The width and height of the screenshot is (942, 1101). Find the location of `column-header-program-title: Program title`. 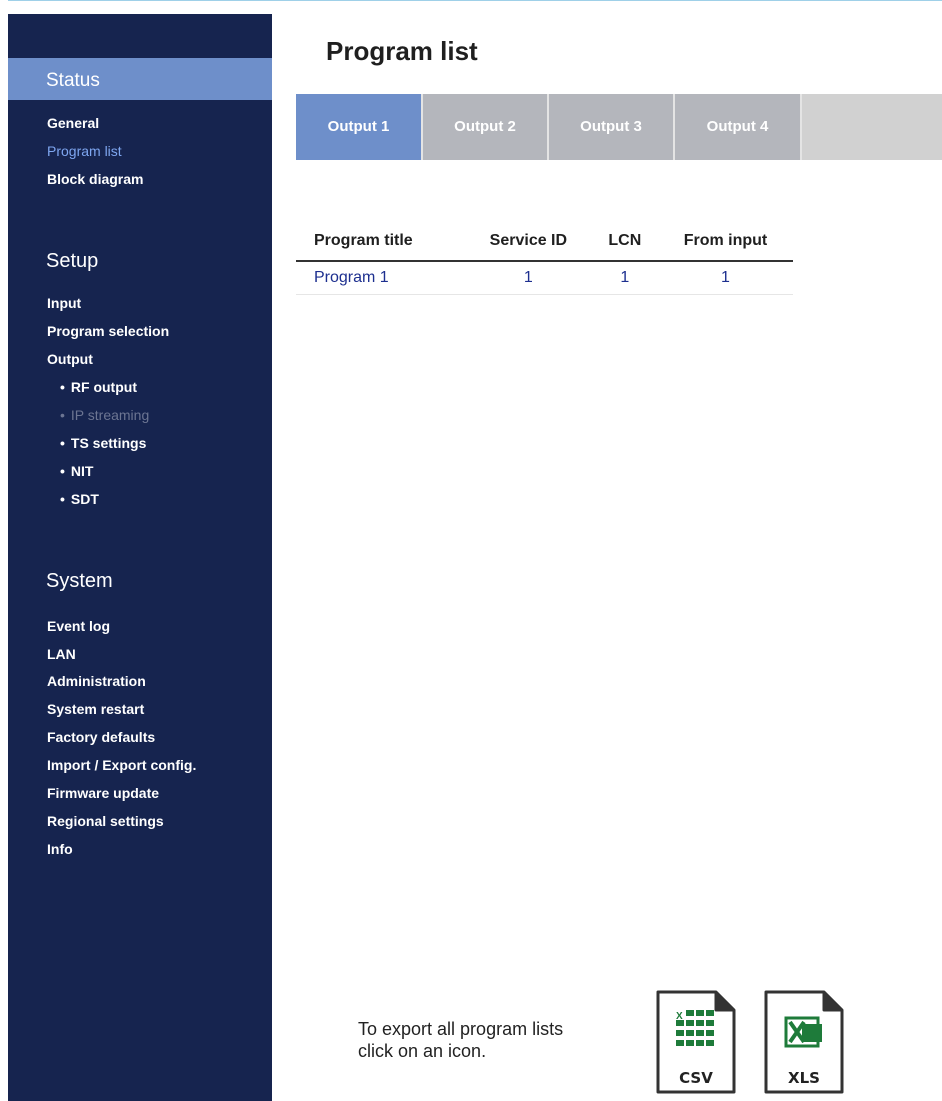

column-header-program-title: Program title is located at coordinates (381, 242).